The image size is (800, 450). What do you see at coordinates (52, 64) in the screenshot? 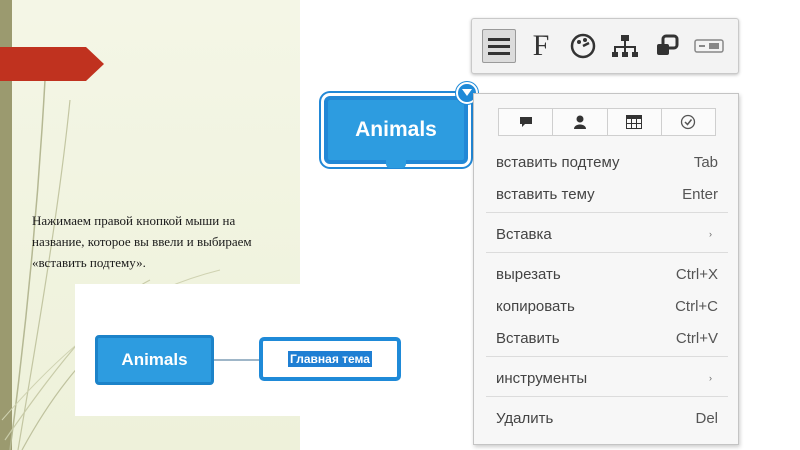
I see `red-arrow-marker` at bounding box center [52, 64].